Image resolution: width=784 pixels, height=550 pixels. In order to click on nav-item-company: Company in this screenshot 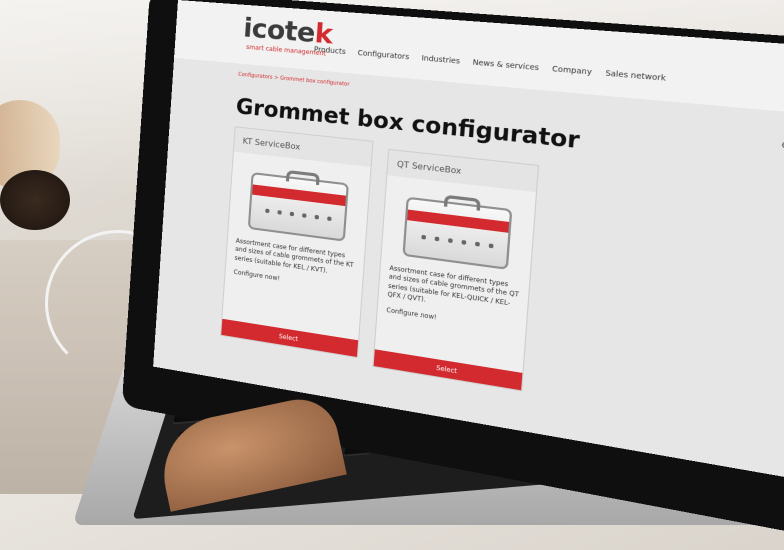, I will do `click(572, 71)`.